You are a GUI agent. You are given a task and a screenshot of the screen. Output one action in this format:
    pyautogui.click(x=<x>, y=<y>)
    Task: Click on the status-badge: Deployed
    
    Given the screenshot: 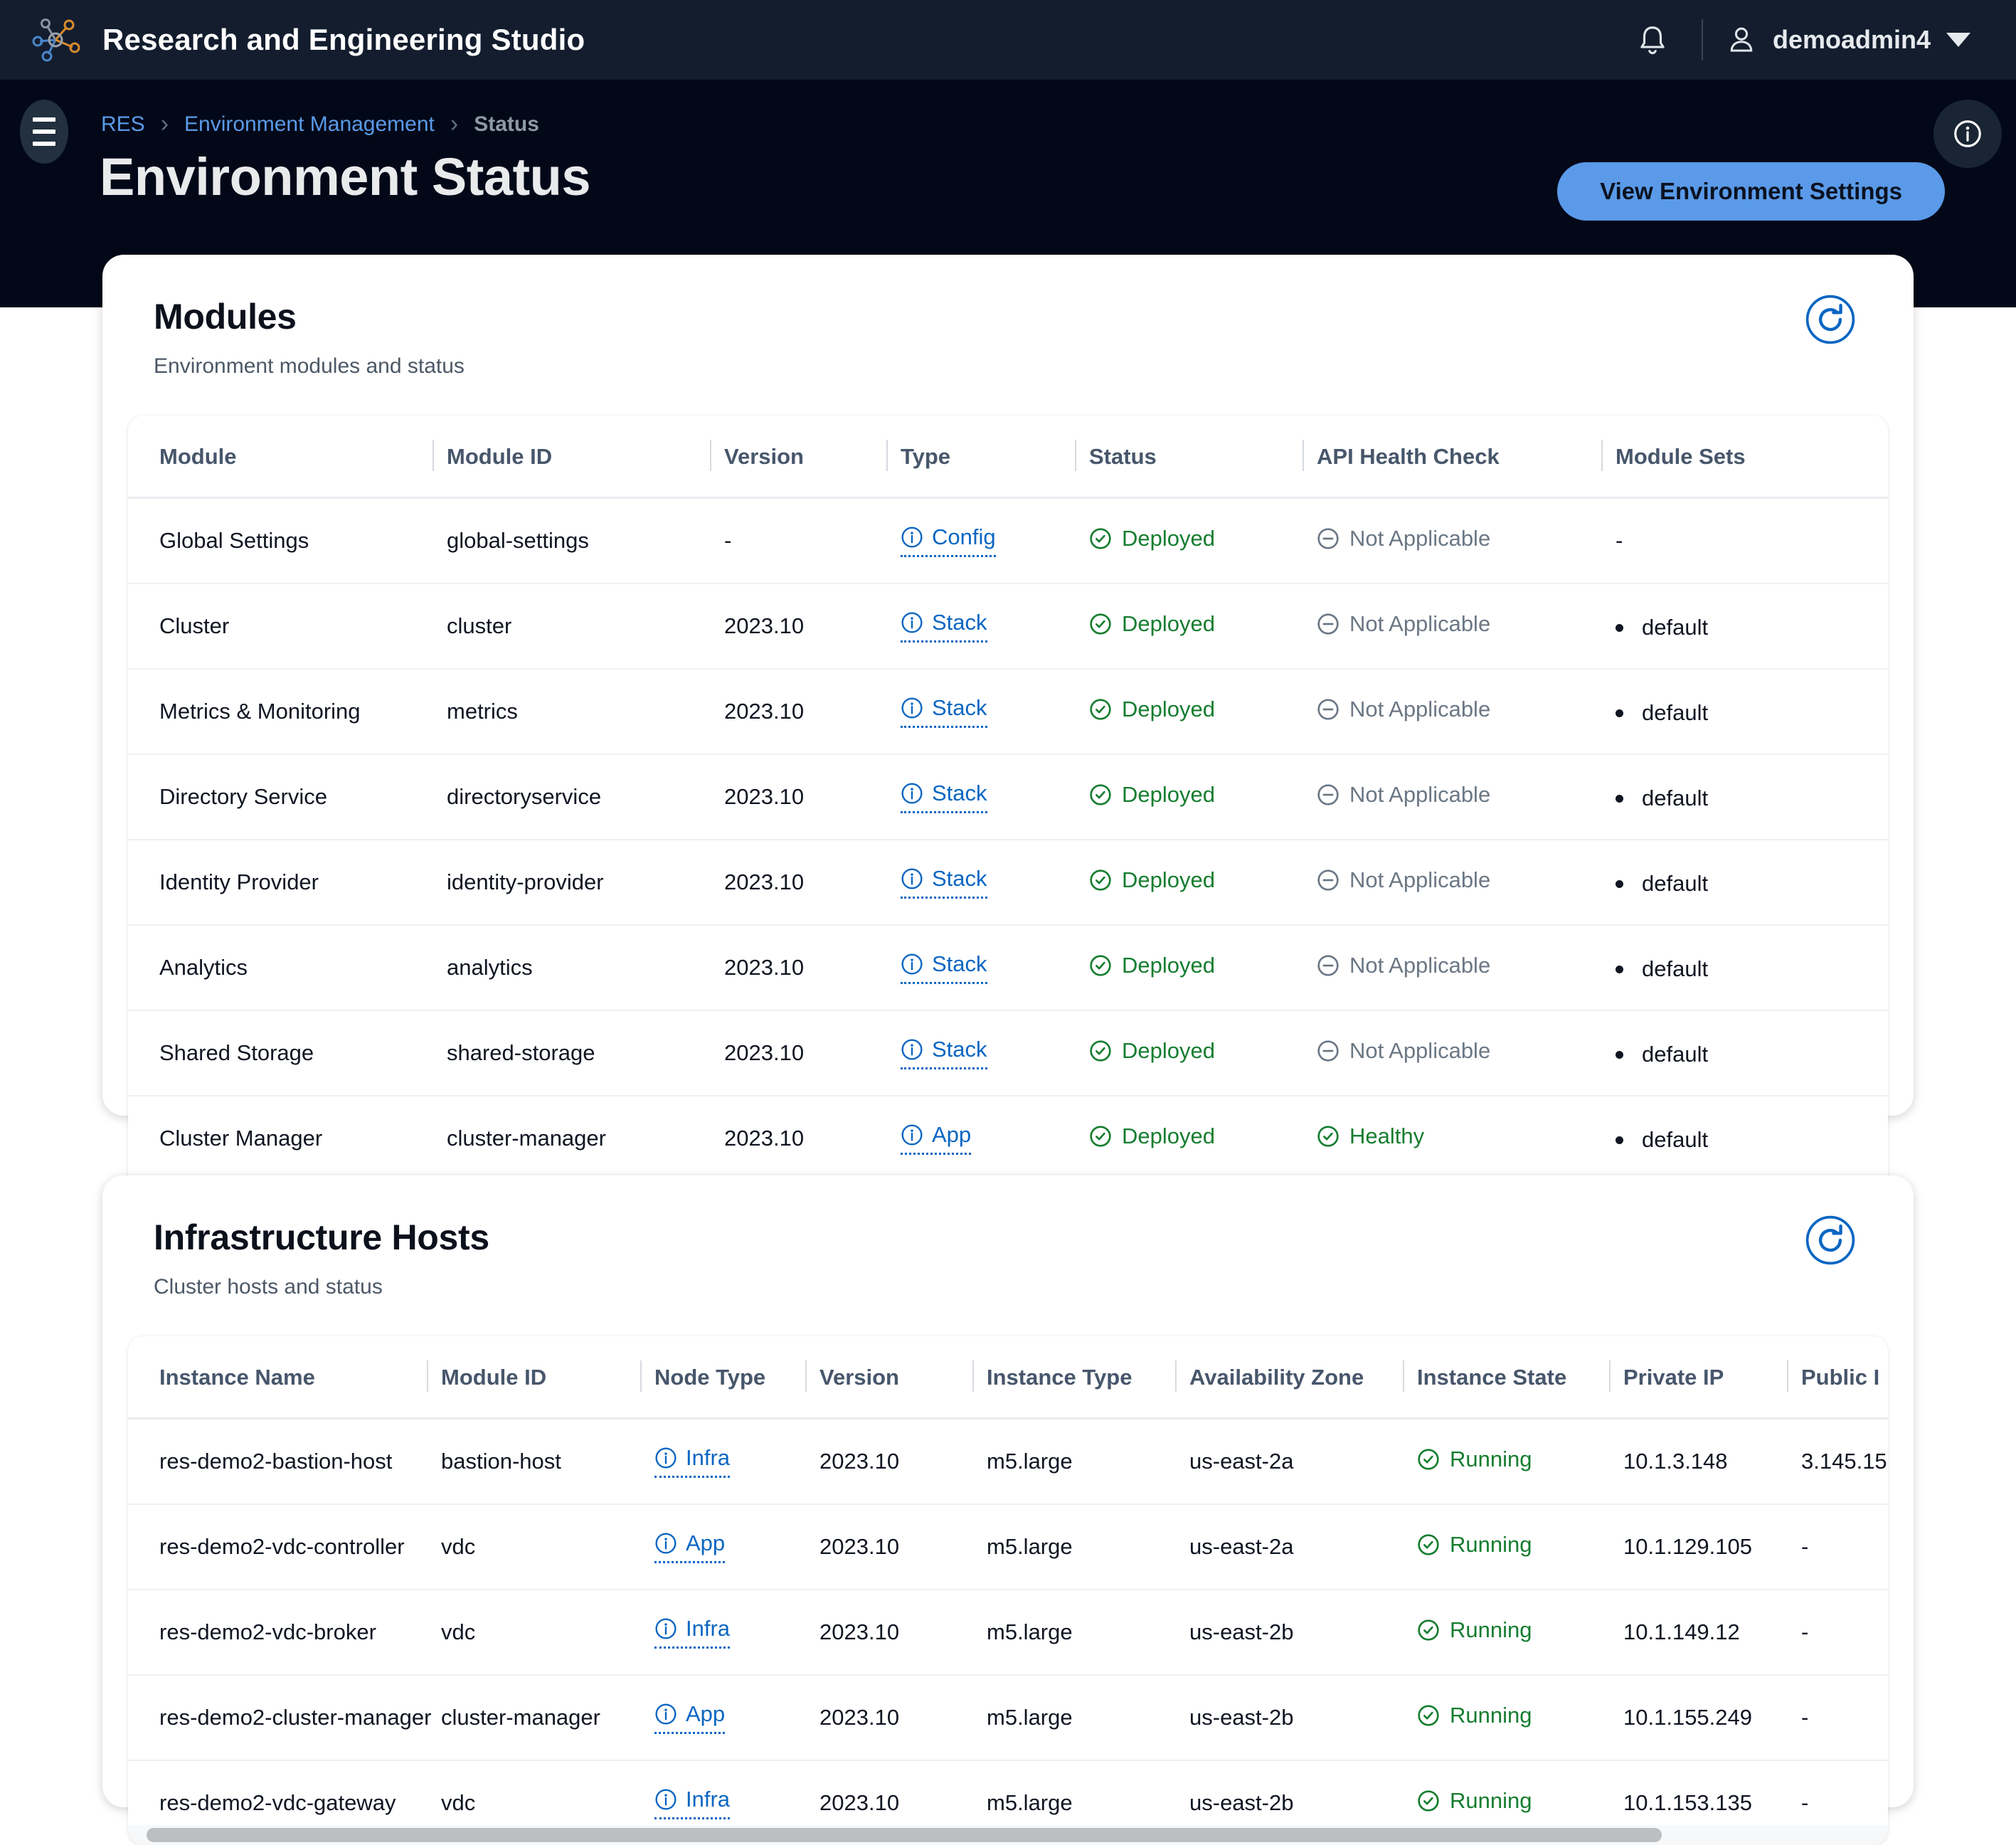 What is the action you would take?
    pyautogui.click(x=1152, y=1136)
    